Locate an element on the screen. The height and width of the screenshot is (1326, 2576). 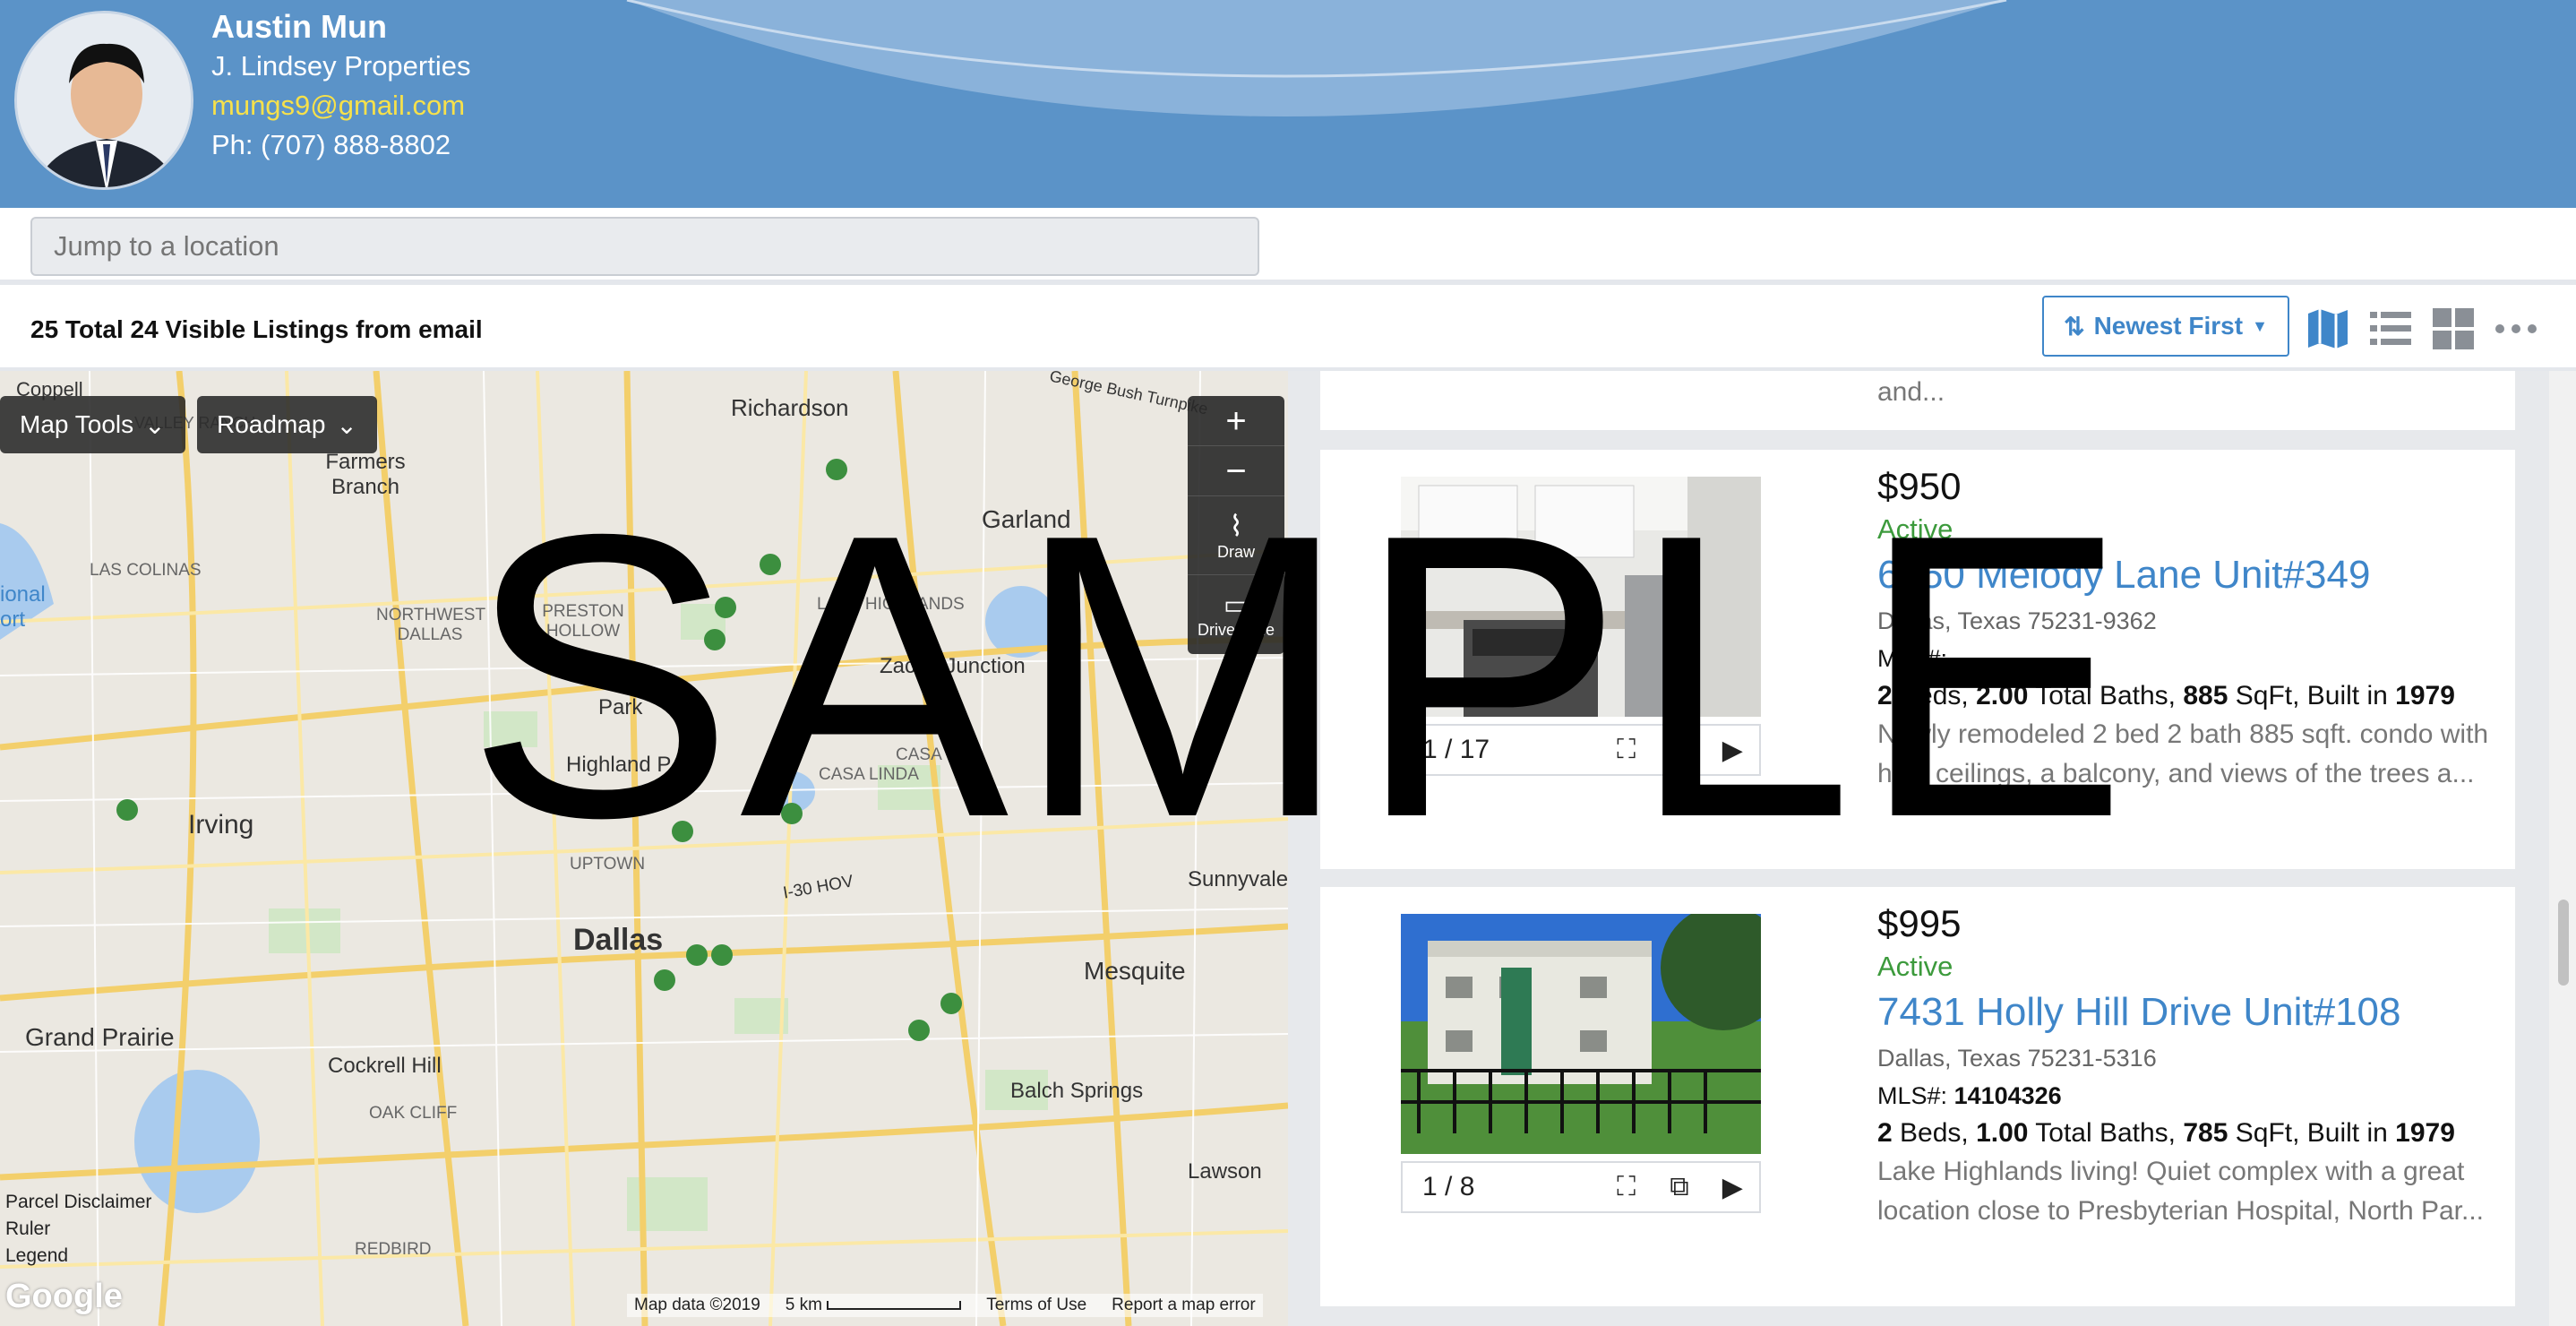
map-label-casa-linda: CASA LINDA is located at coordinates (869, 774).